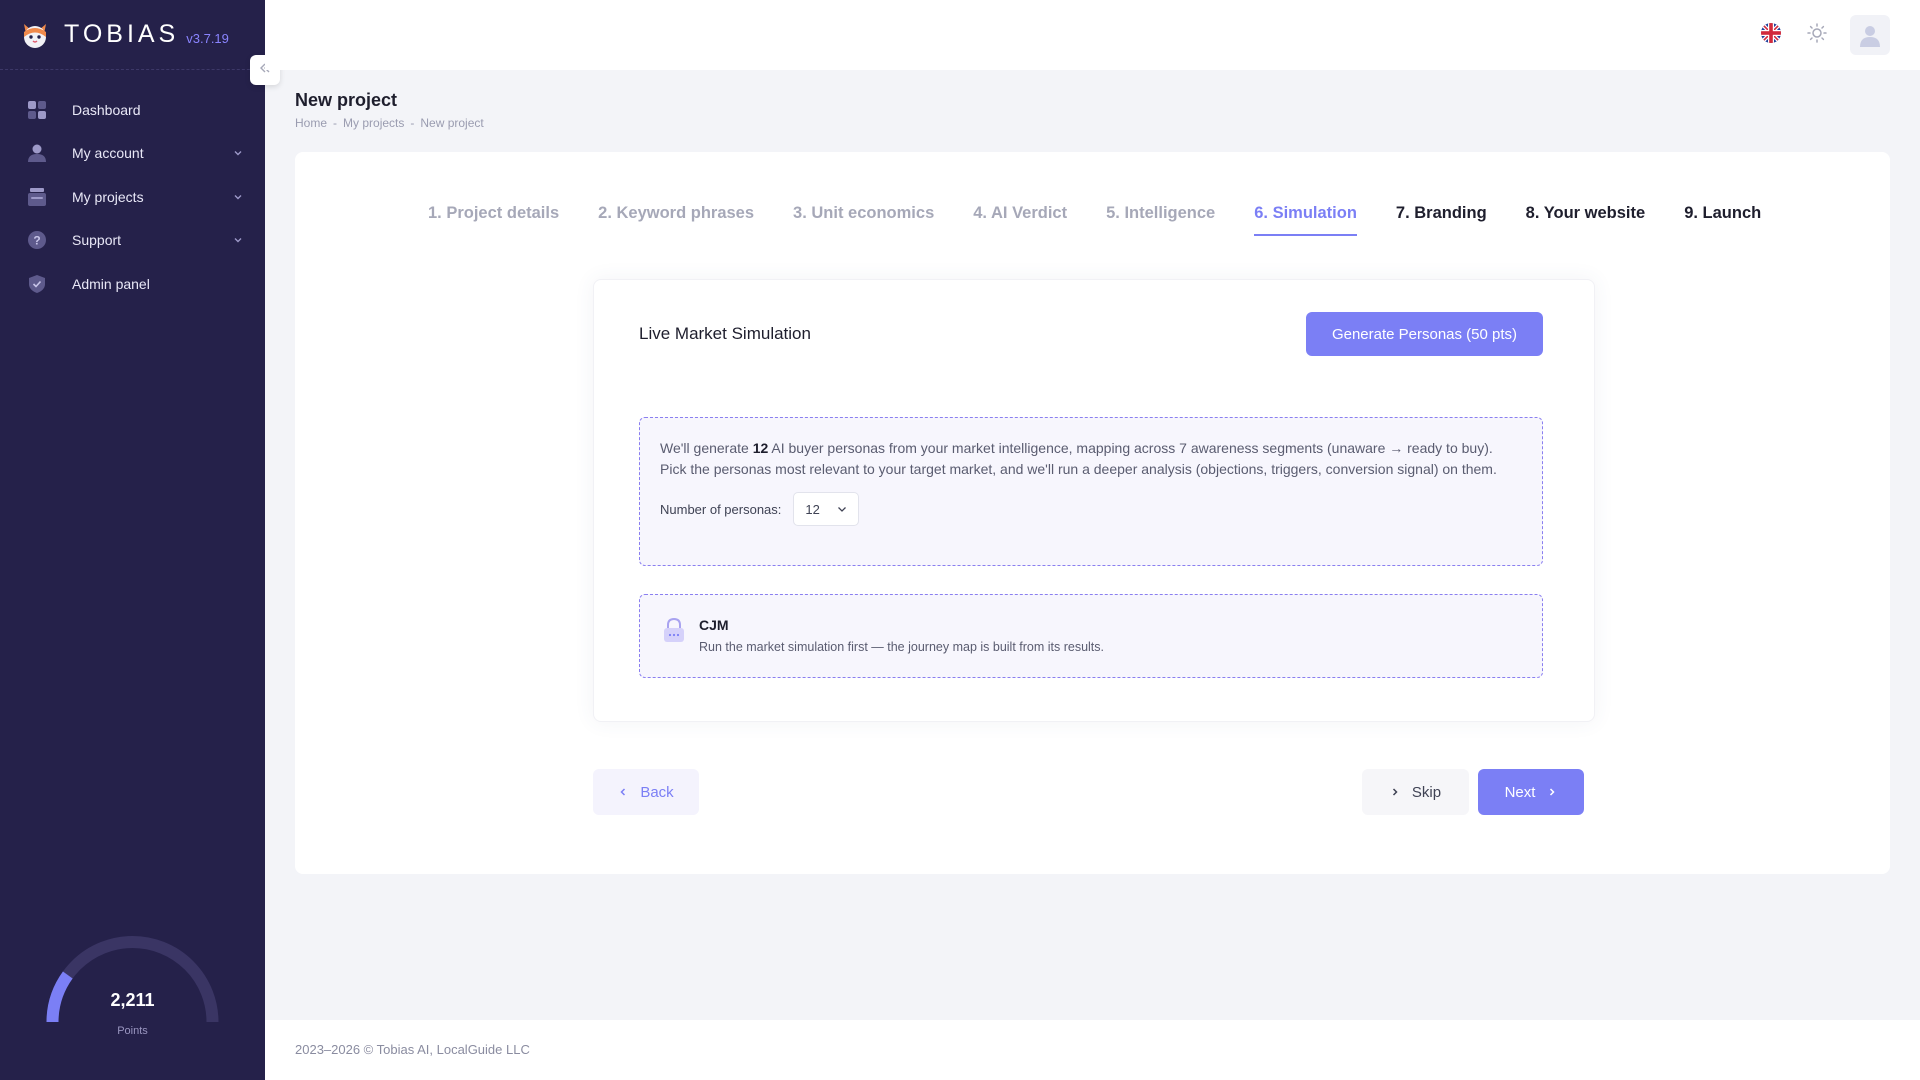 Image resolution: width=1920 pixels, height=1080 pixels. Describe the element at coordinates (37, 153) in the screenshot. I see `user-icon` at that location.